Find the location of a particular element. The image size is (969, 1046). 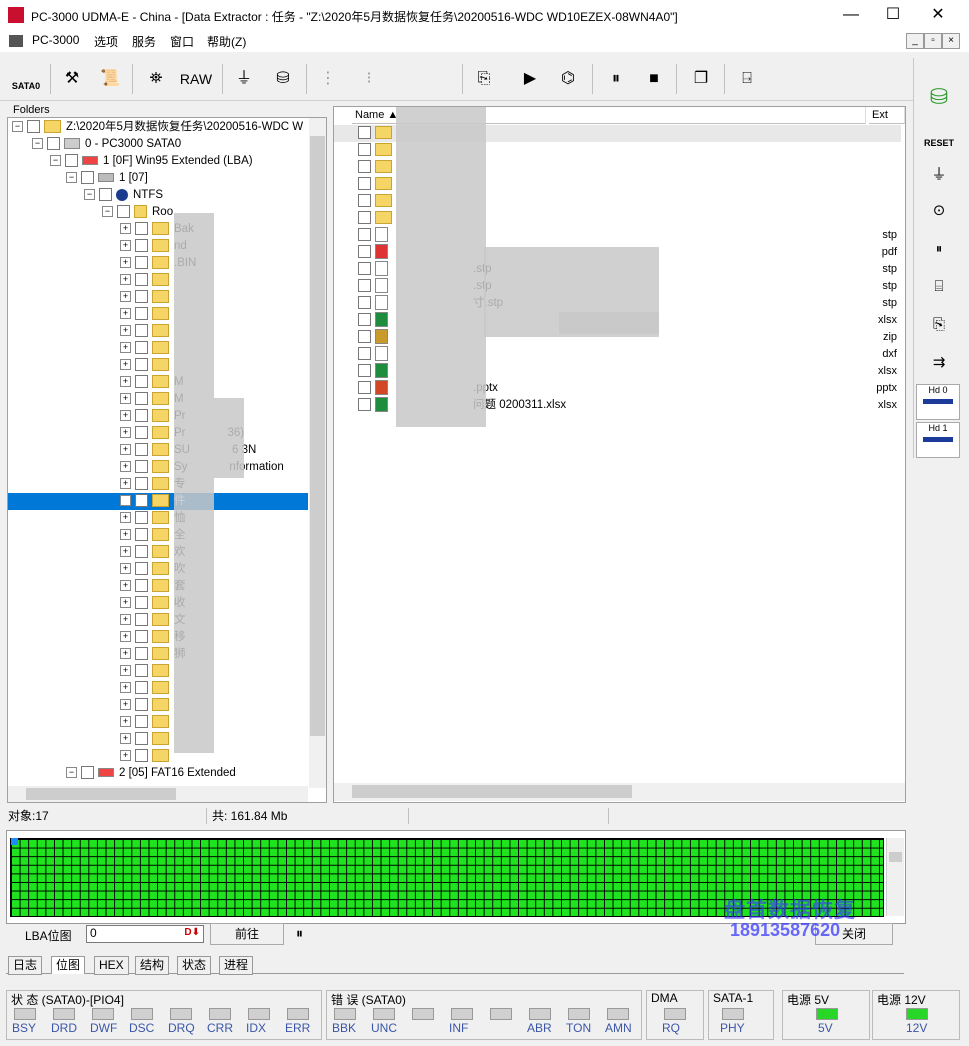

tree-item: +件 is located at coordinates (158, 501).